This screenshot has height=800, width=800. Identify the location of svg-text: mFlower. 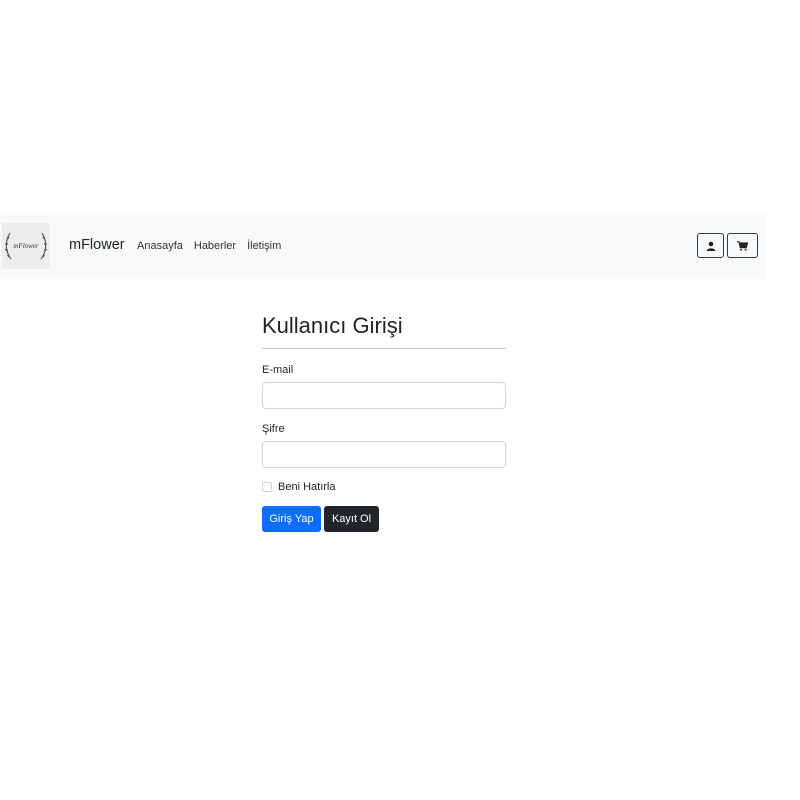
(26, 246).